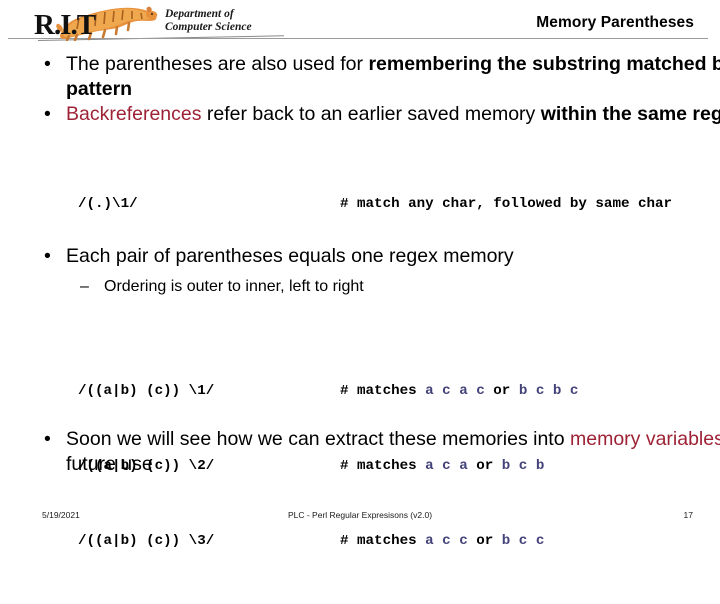 The image size is (720, 604). I want to click on bullet-2-bold: within the same regex, so click(630, 114).